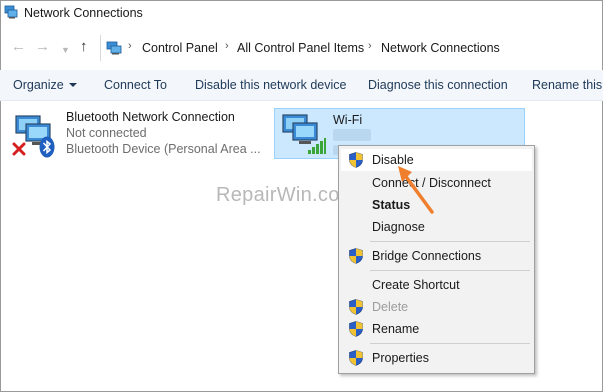 The width and height of the screenshot is (603, 392). I want to click on window-title: Network Connections, so click(83, 13).